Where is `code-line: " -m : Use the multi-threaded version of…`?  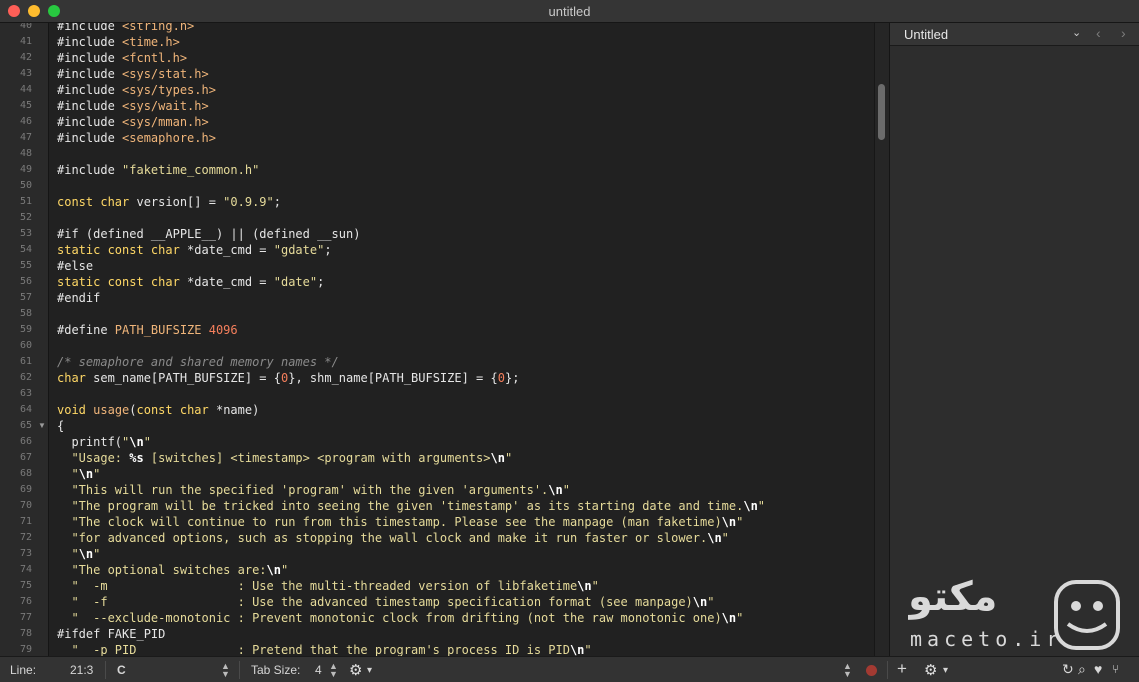 code-line: " -m : Use the multi-threaded version of… is located at coordinates (327, 586).